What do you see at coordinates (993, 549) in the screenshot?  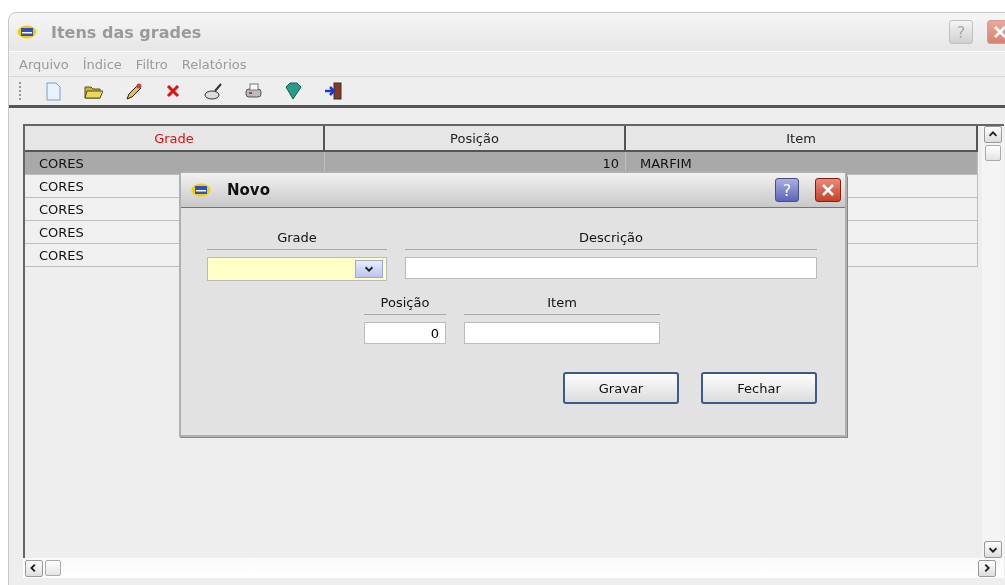 I see `scroll-down-button` at bounding box center [993, 549].